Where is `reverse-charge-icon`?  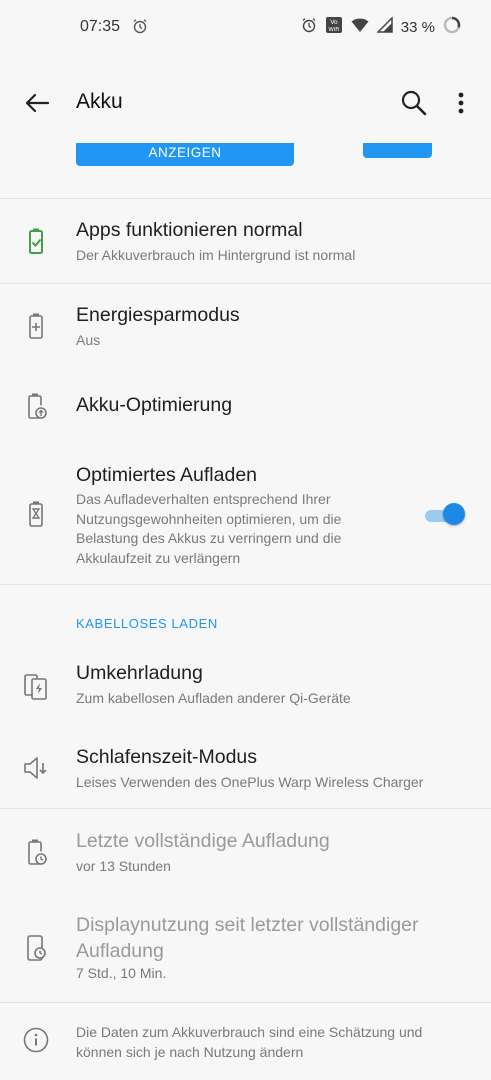
reverse-charge-icon is located at coordinates (36, 686).